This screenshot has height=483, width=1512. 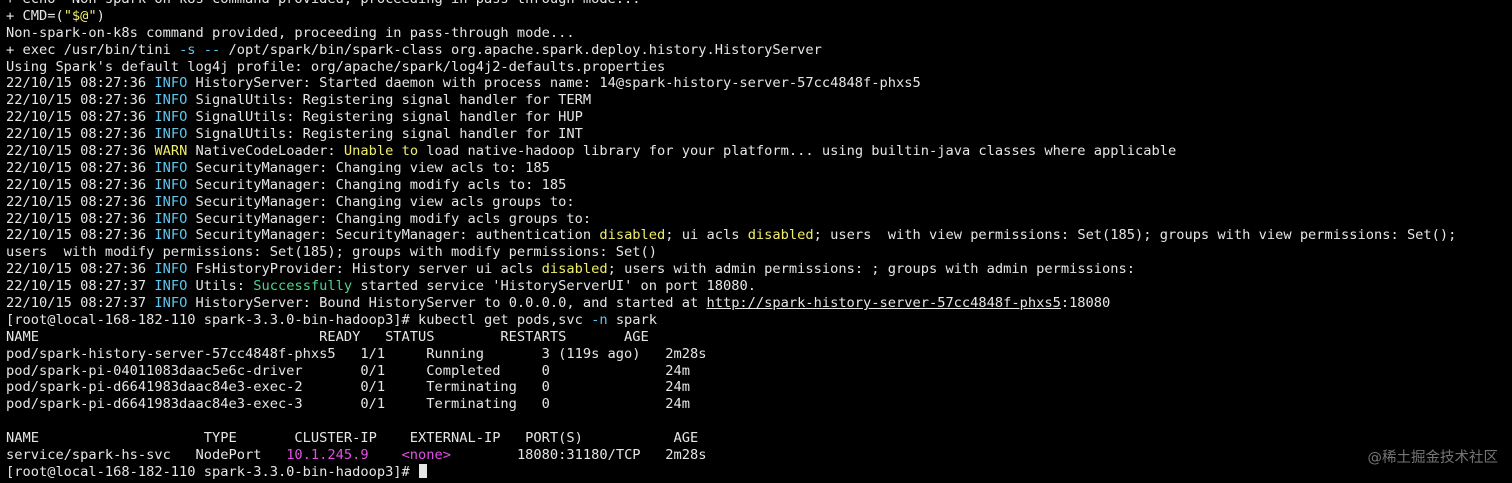 I want to click on terminal-text: + CMD=(, so click(x=35, y=15).